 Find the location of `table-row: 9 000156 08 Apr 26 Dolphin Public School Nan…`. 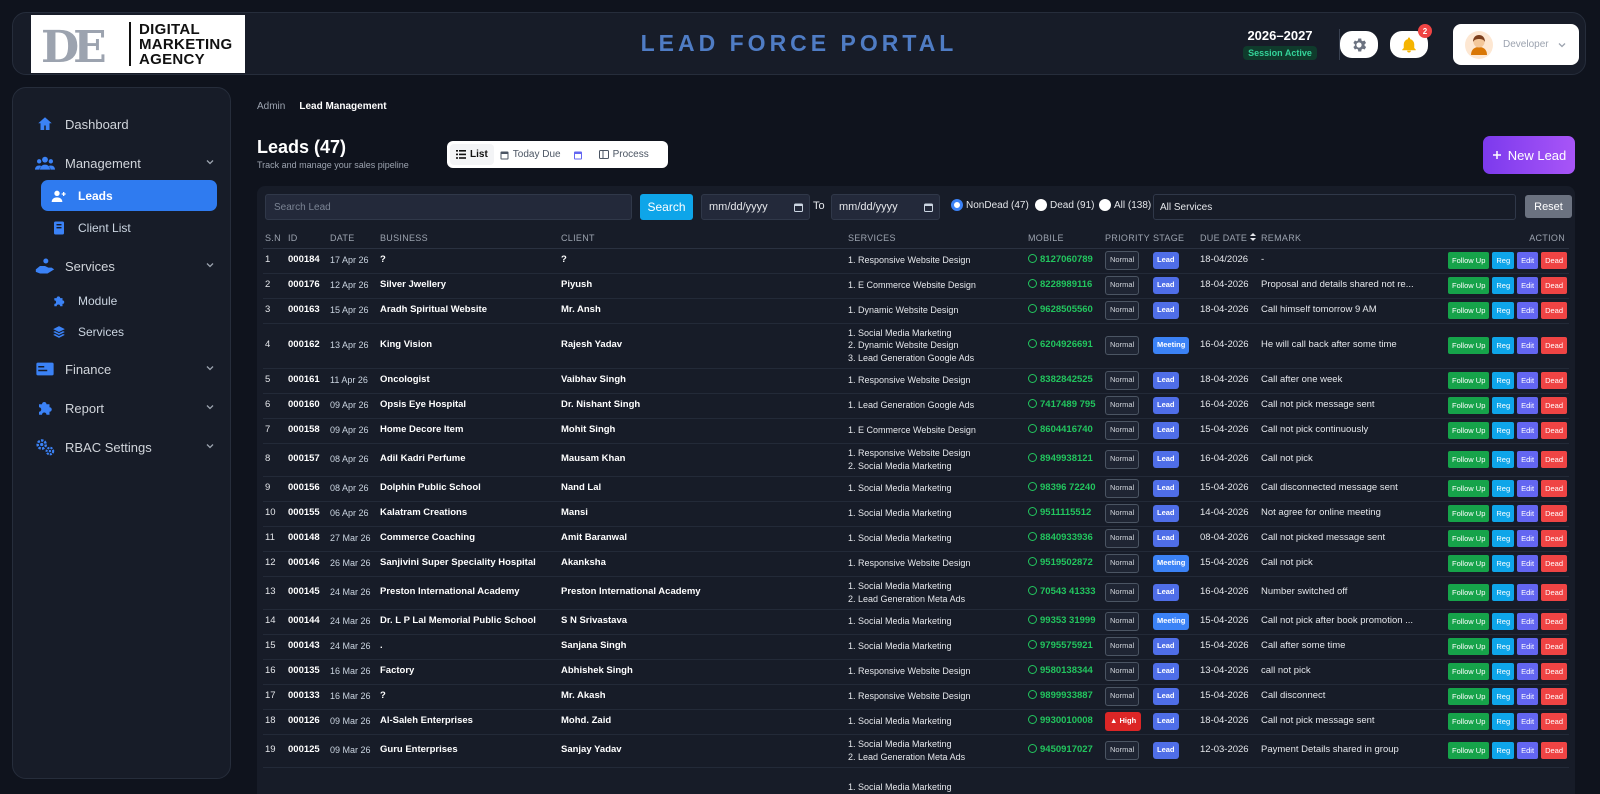

table-row: 9 000156 08 Apr 26 Dolphin Public School Nan… is located at coordinates (916, 489).